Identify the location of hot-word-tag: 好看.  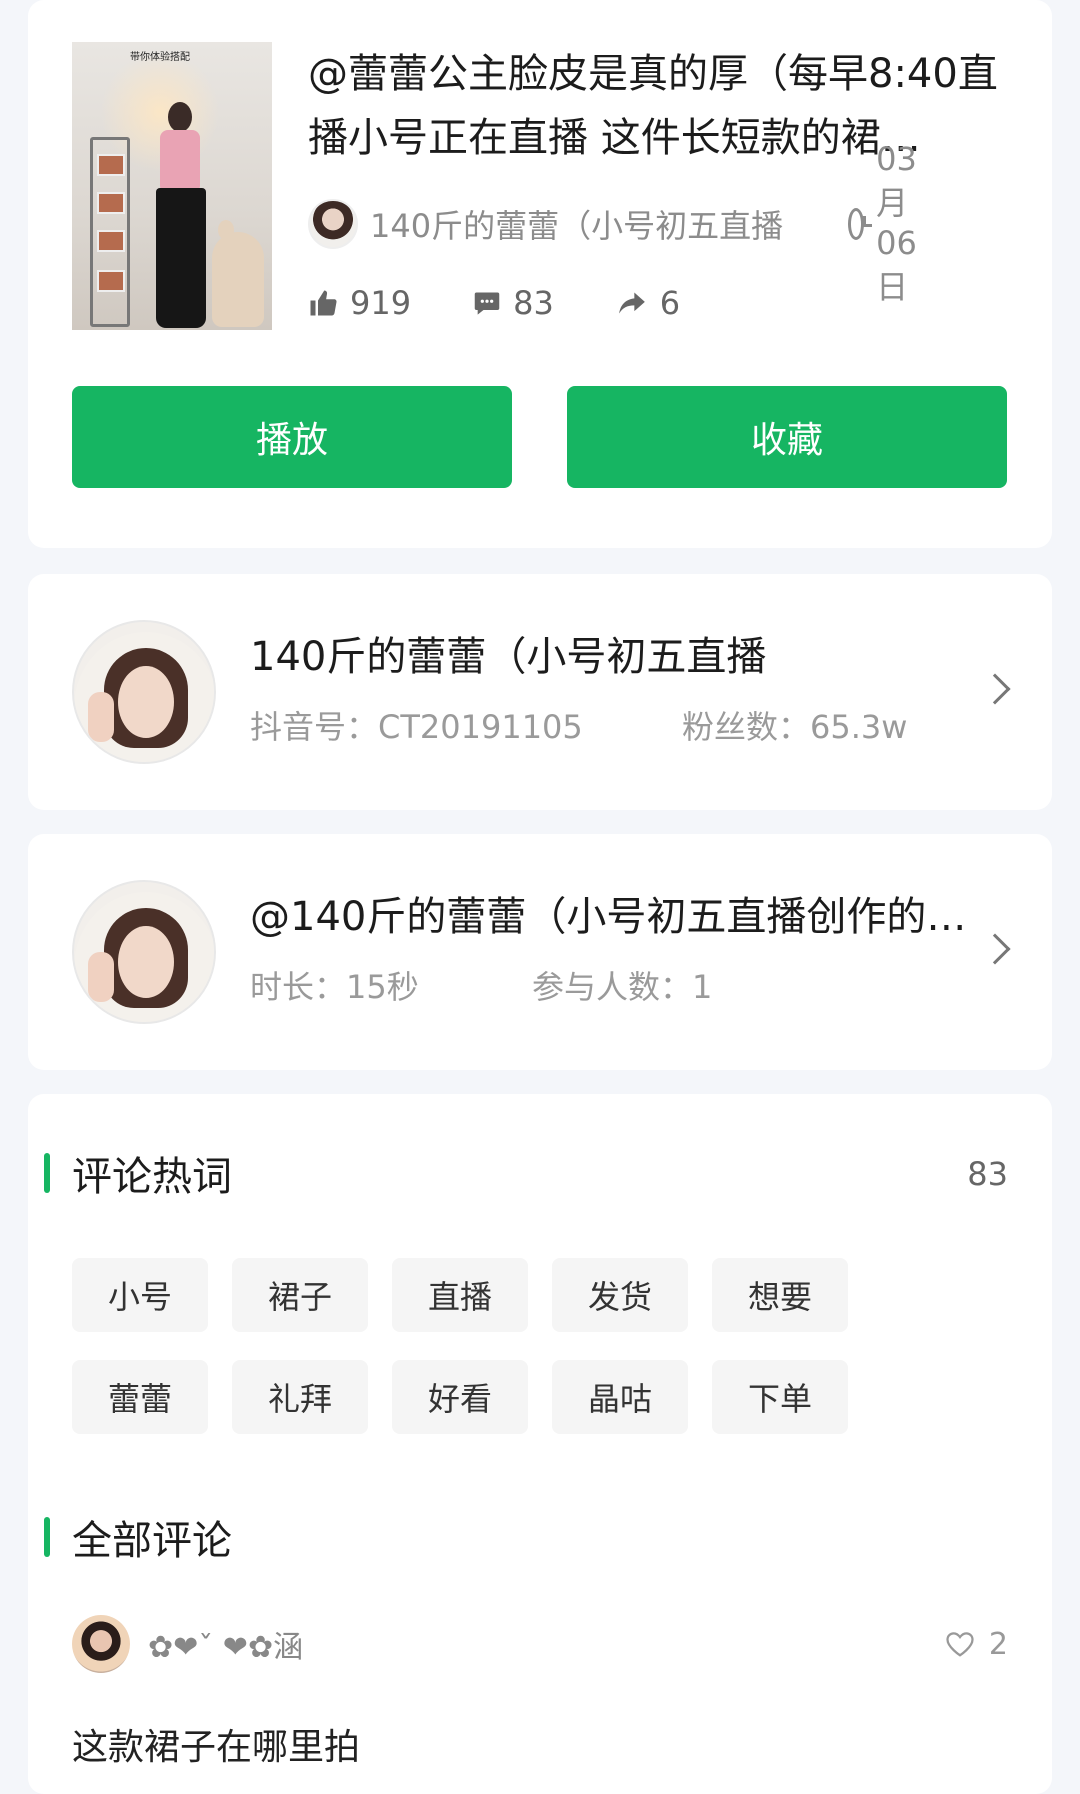
(460, 1397).